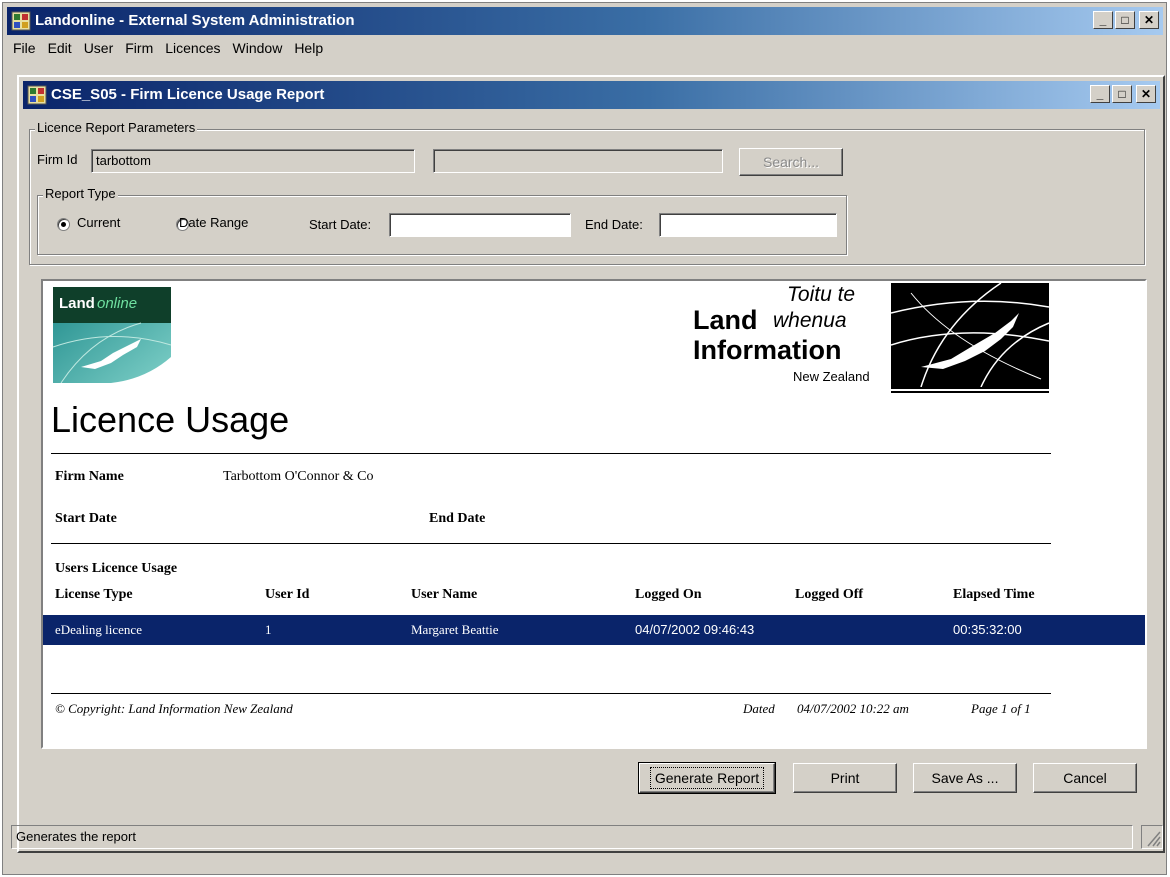 The width and height of the screenshot is (1170, 877). I want to click on col-license-type: License Type, so click(94, 594).